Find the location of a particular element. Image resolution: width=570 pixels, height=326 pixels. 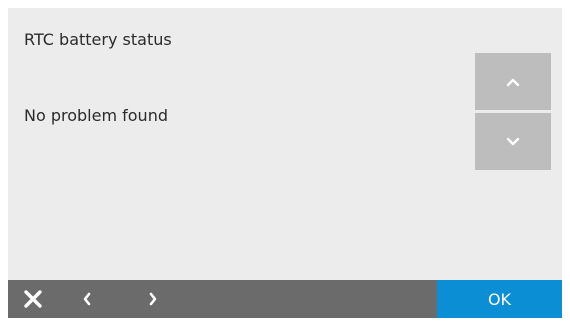

chevron-up-icon is located at coordinates (513, 82).